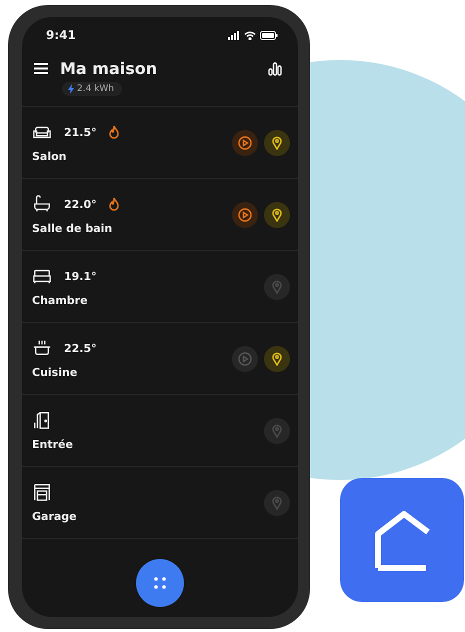 Image resolution: width=465 pixels, height=632 pixels. What do you see at coordinates (42, 348) in the screenshot?
I see `cooking-pot-icon` at bounding box center [42, 348].